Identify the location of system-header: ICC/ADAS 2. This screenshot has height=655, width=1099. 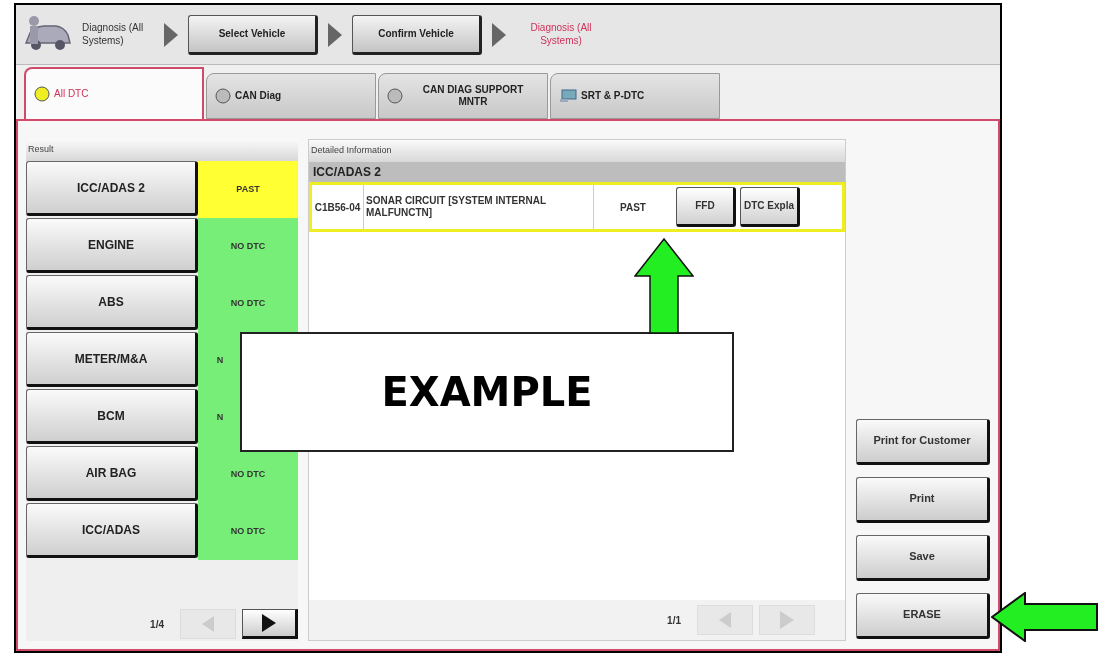
(577, 172).